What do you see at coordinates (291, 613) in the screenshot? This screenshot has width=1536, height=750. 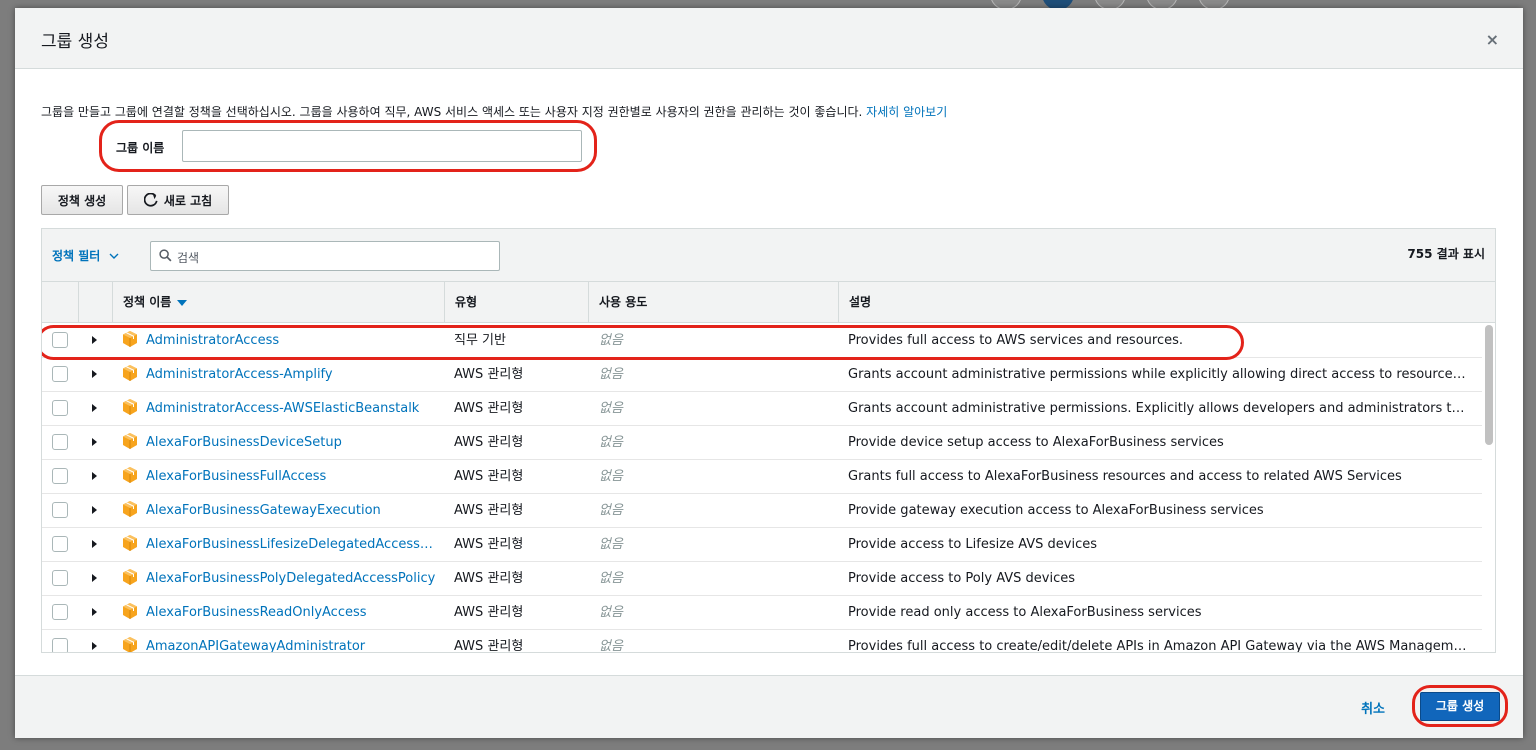 I see `policy-name-link: AlexaForBusinessReadOnlyAccess` at bounding box center [291, 613].